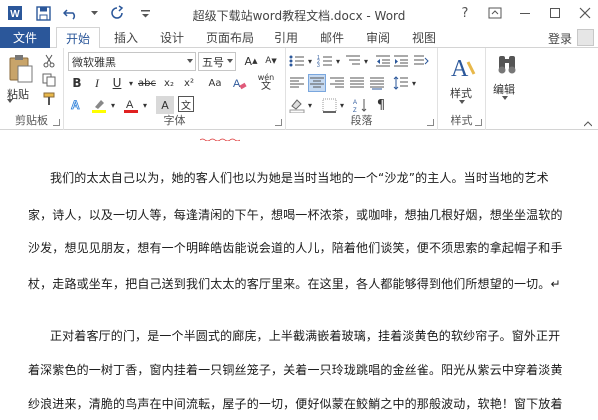  What do you see at coordinates (299, 38) in the screenshot?
I see `ribbon-tabs: 文件 开始 插入 设计 页面布局 引用 邮件 审阅 视图 登录` at bounding box center [299, 38].